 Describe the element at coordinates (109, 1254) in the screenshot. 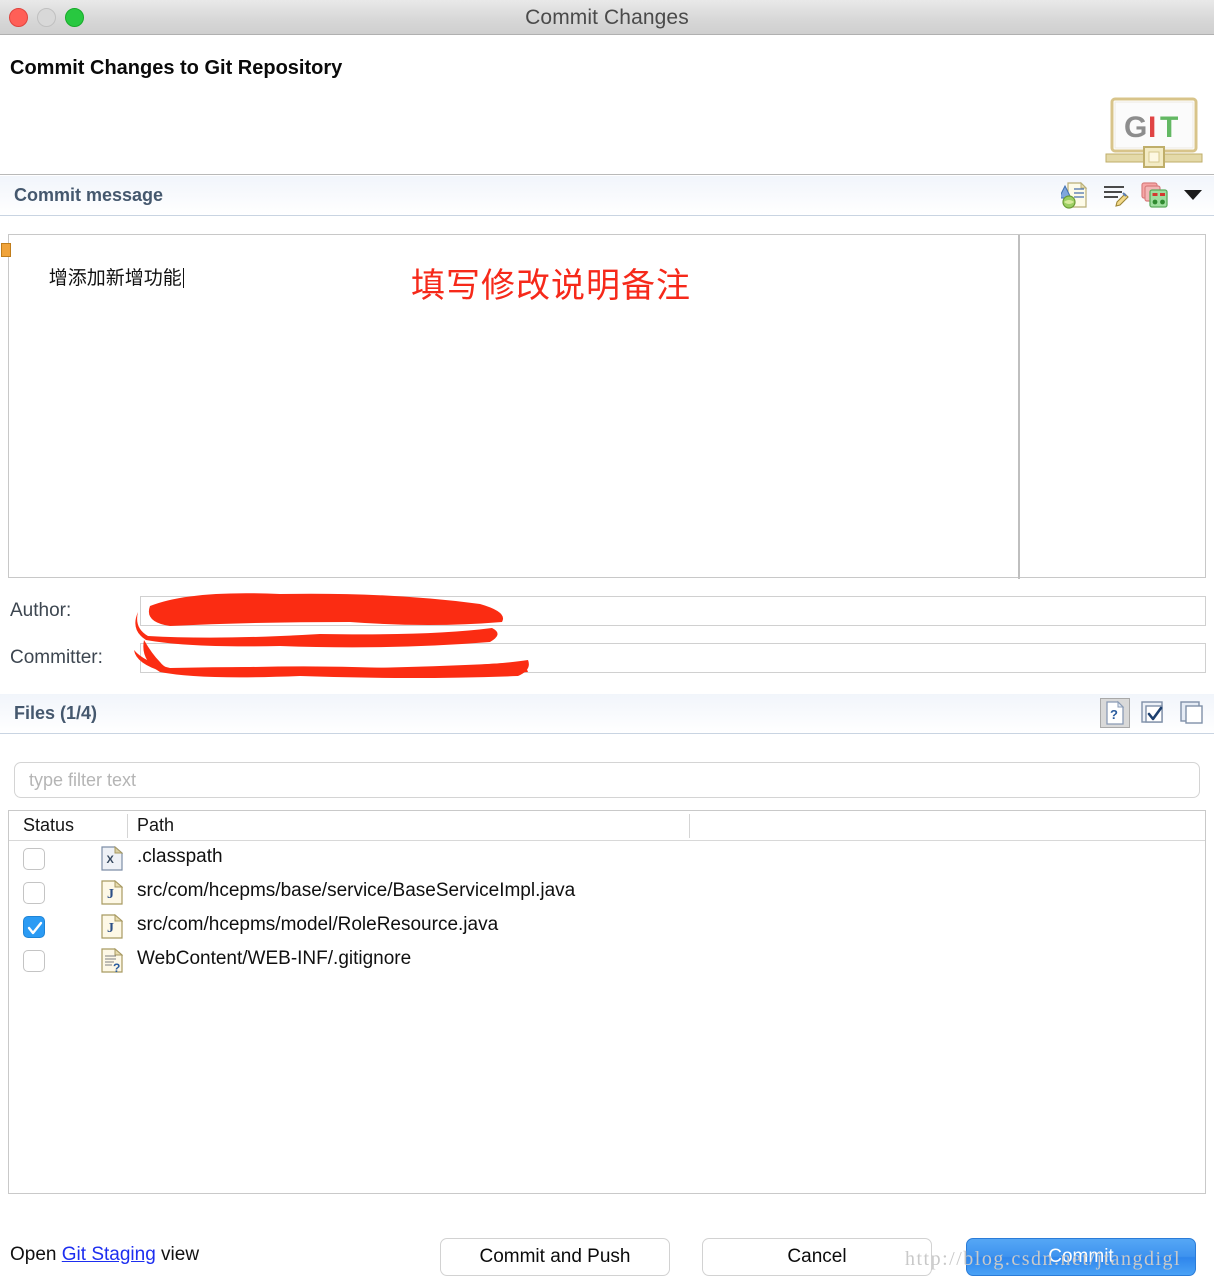

I see `git-staging-link: Git Staging` at that location.